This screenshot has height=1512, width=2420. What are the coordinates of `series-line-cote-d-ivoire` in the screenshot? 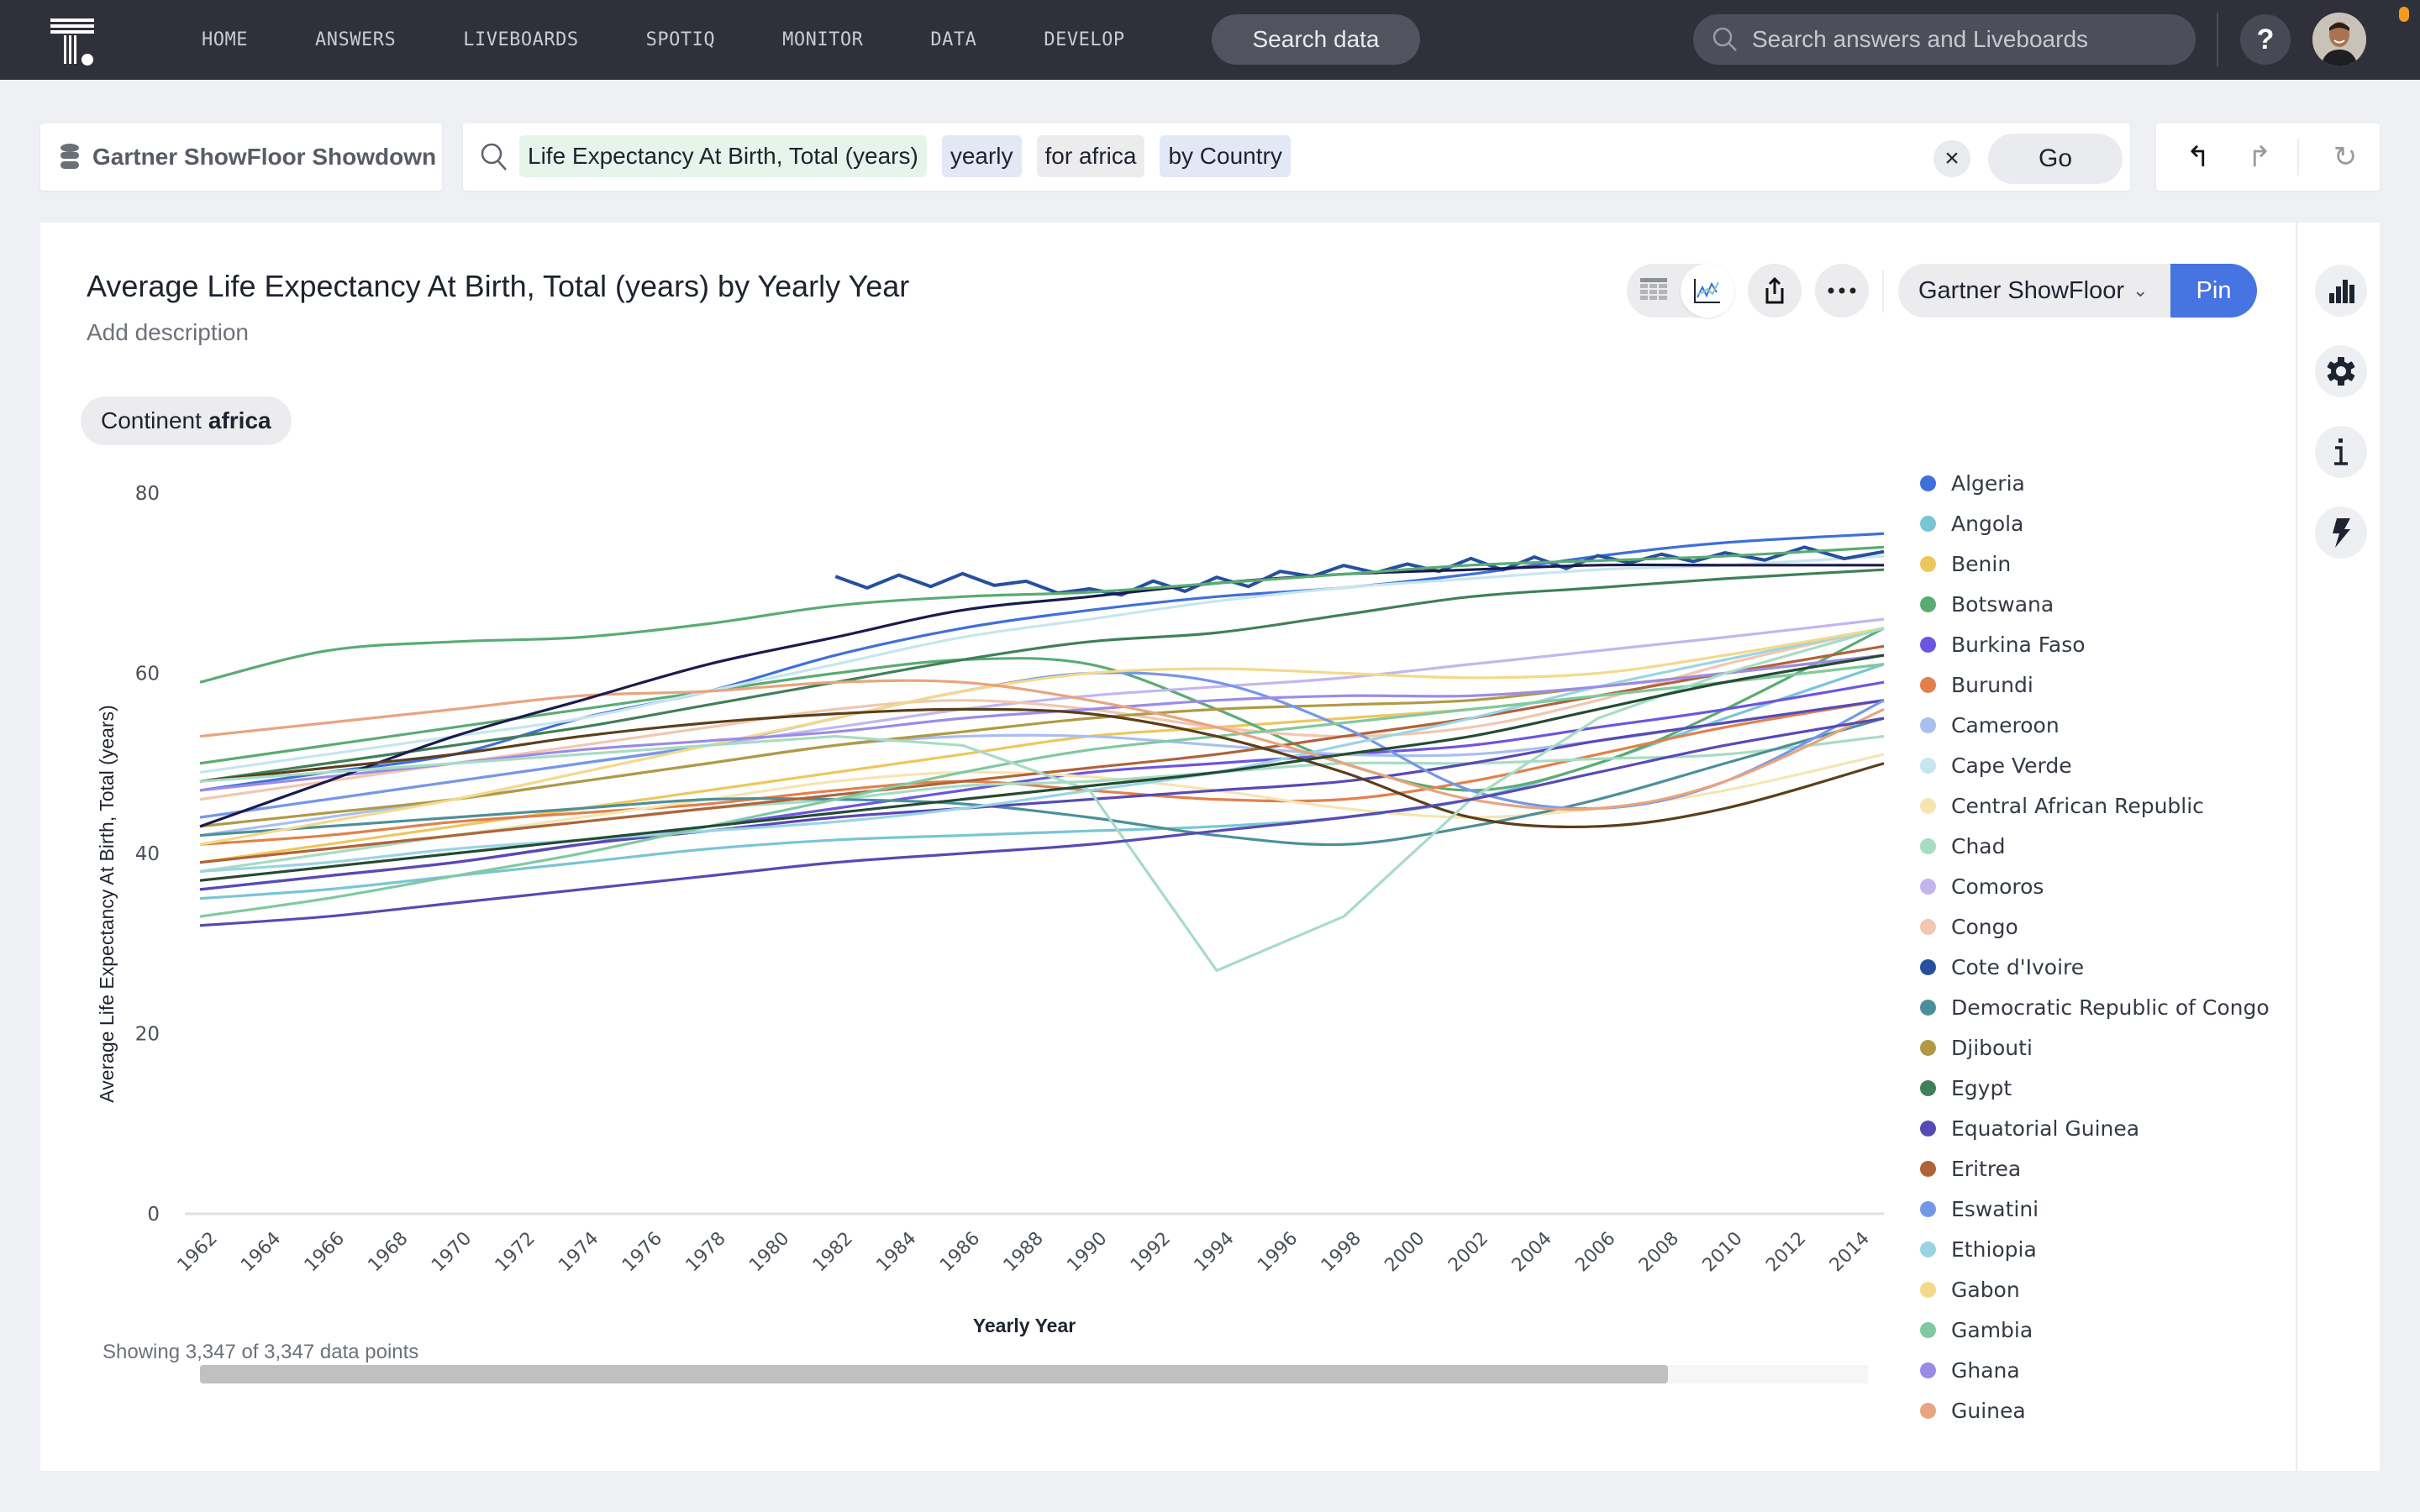 It's located at (1359, 571).